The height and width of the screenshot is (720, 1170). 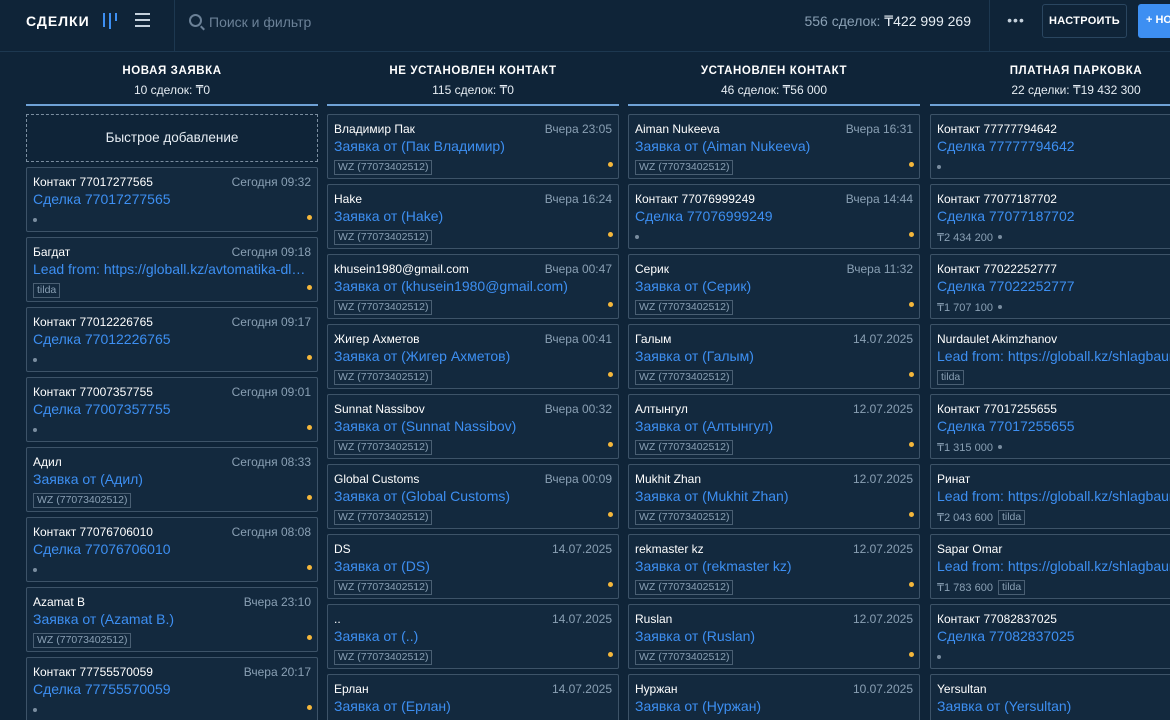 I want to click on deal-title-link: Заявка от (Mukhit Zhan), so click(x=774, y=496).